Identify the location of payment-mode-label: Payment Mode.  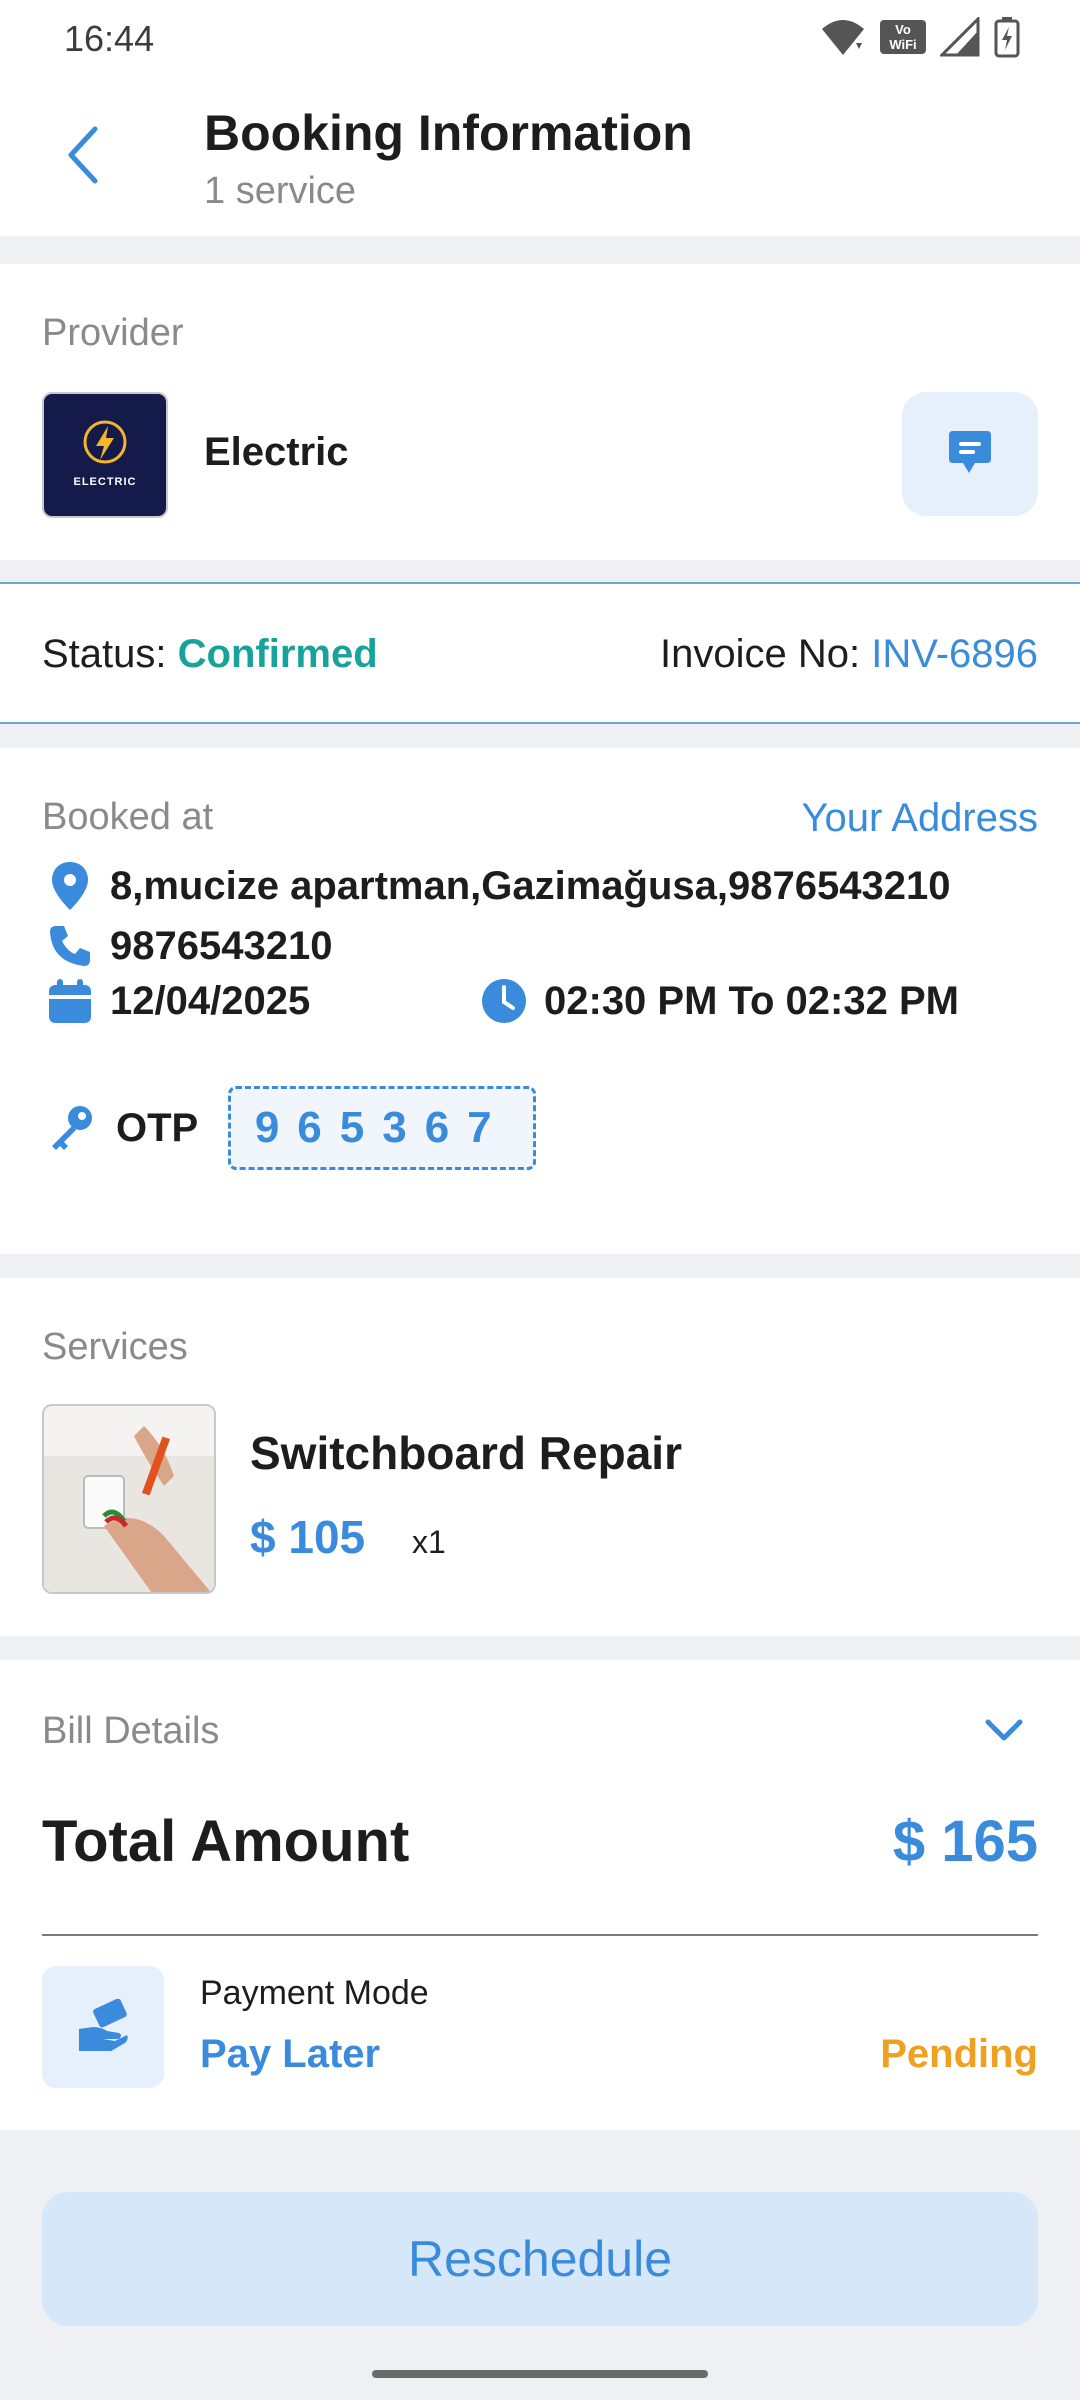
(314, 1993).